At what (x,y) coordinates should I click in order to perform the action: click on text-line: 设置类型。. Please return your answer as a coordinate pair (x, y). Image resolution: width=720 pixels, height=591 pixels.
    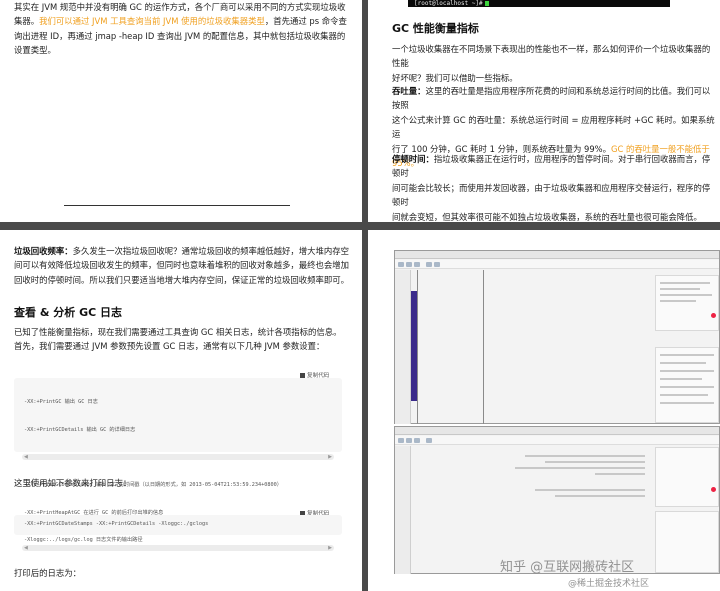
    Looking at the image, I should click on (35, 50).